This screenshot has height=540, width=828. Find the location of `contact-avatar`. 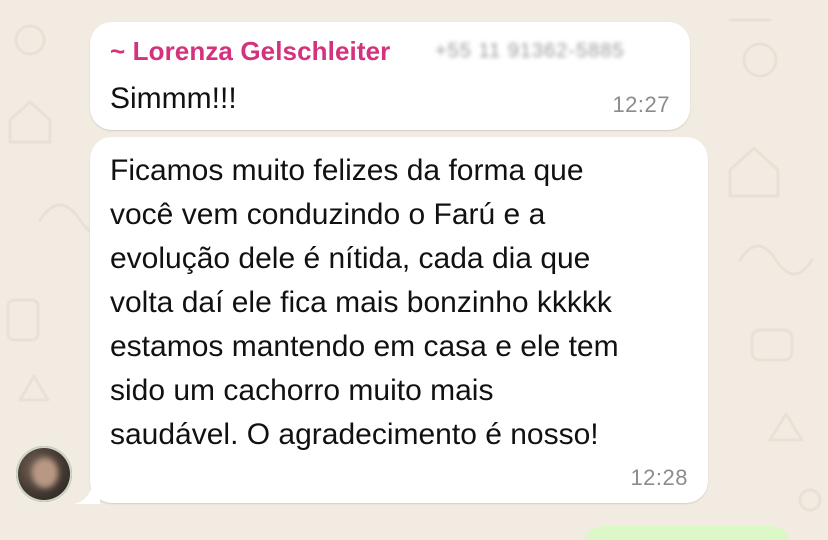

contact-avatar is located at coordinates (44, 474).